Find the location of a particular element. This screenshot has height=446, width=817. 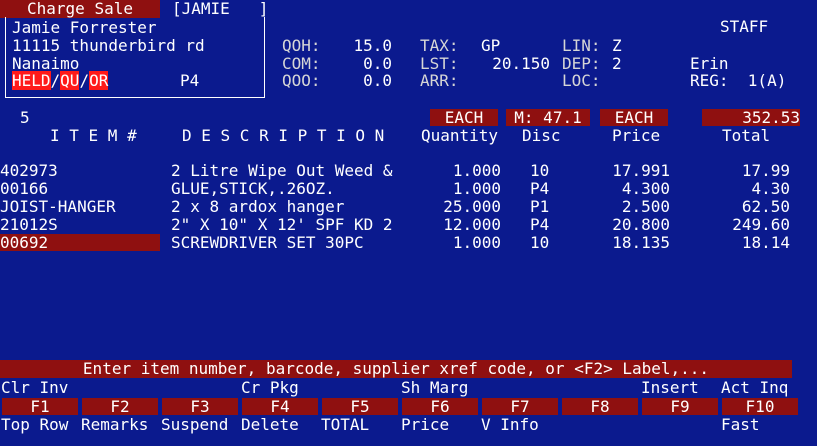

fkey-top-label: Clr Inv is located at coordinates (35, 387).